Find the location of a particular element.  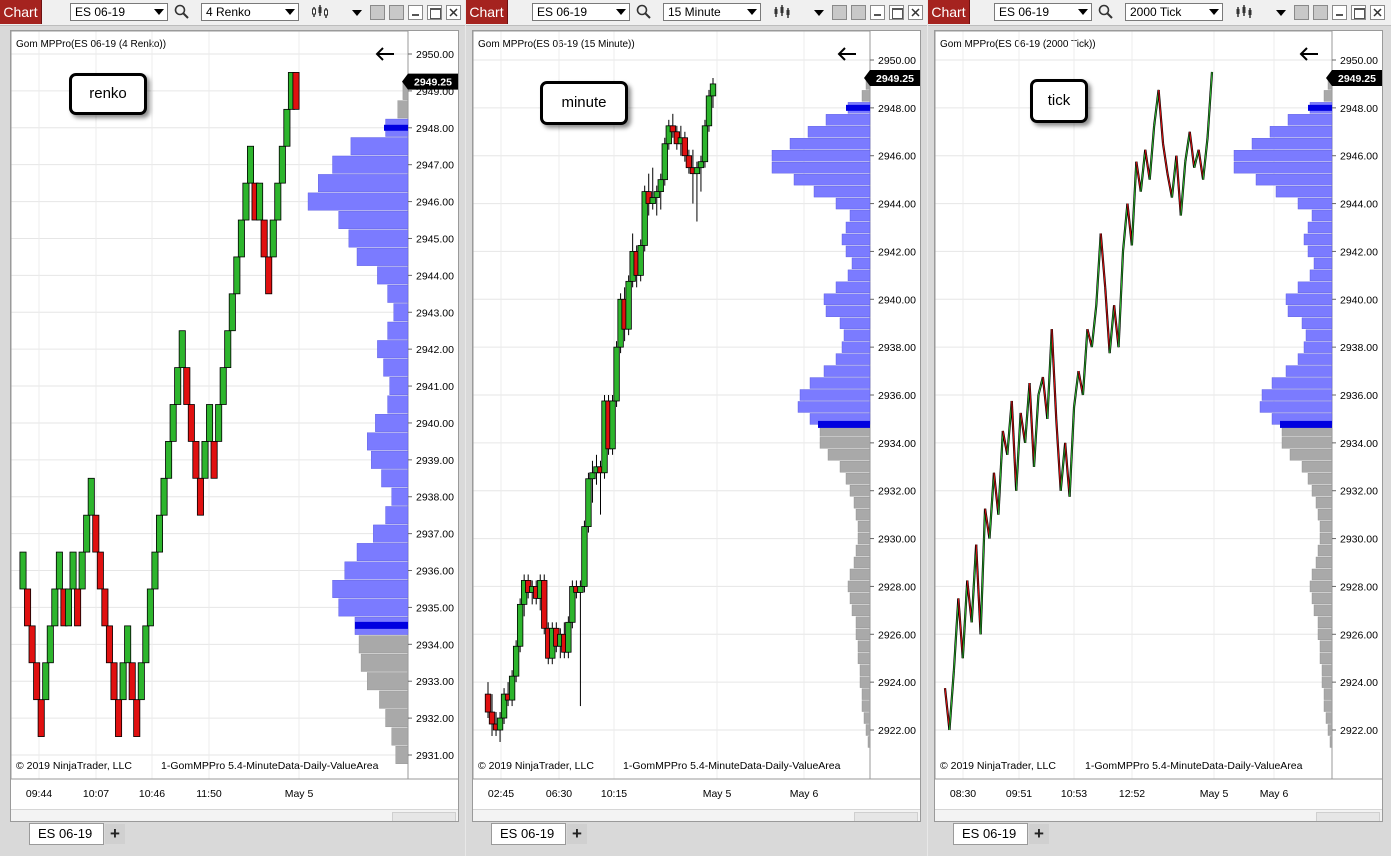

period-selector: 15 Minute is located at coordinates (712, 12).